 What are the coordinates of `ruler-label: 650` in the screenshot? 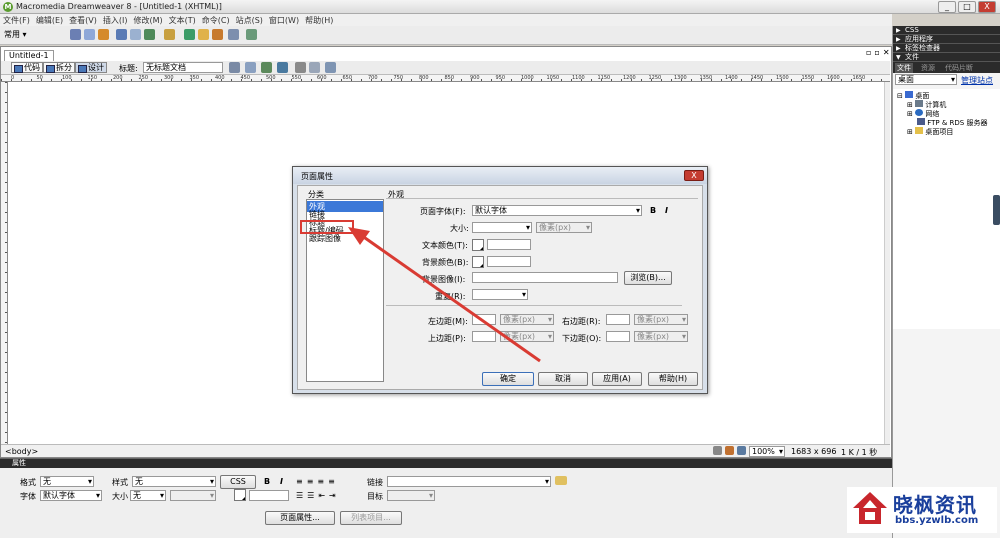 It's located at (347, 78).